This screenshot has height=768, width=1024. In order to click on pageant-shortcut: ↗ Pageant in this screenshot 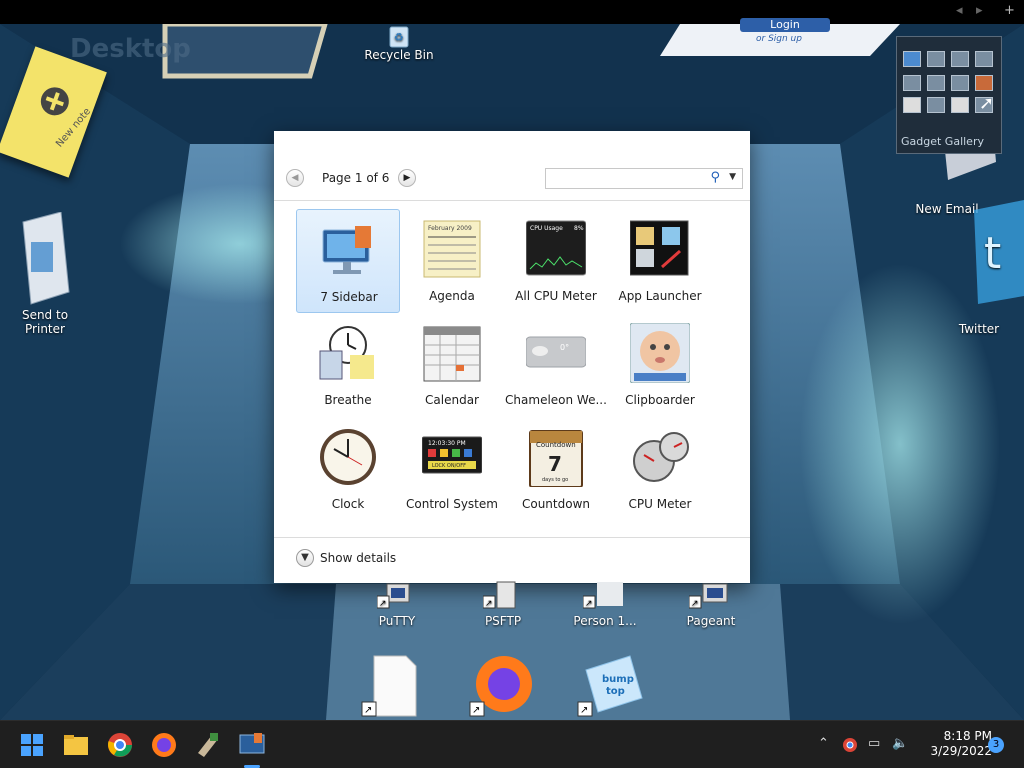, I will do `click(711, 604)`.